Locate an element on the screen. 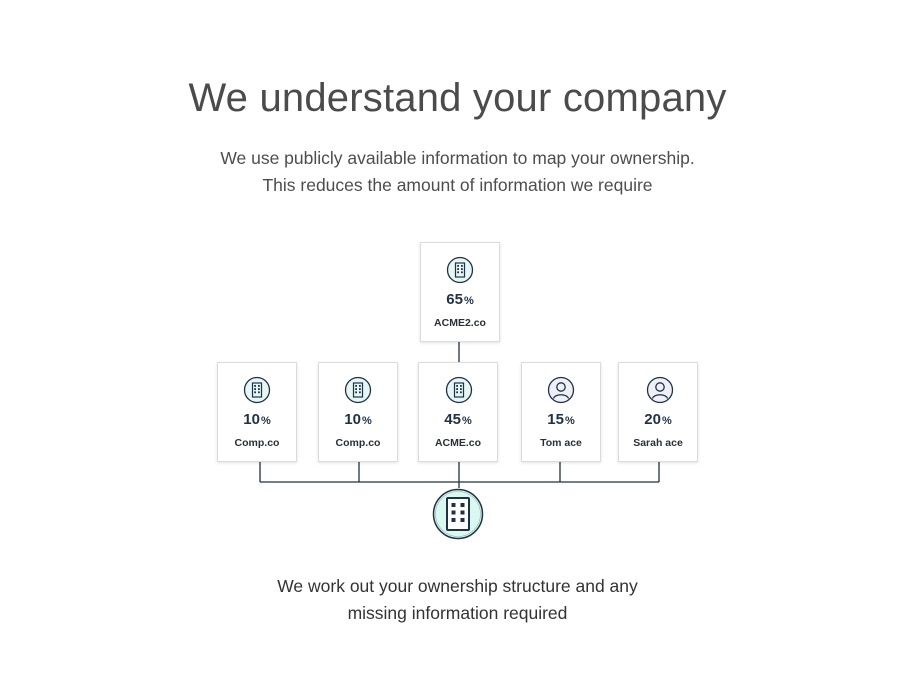 This screenshot has width=915, height=700. owner-percentage: 15% is located at coordinates (561, 419).